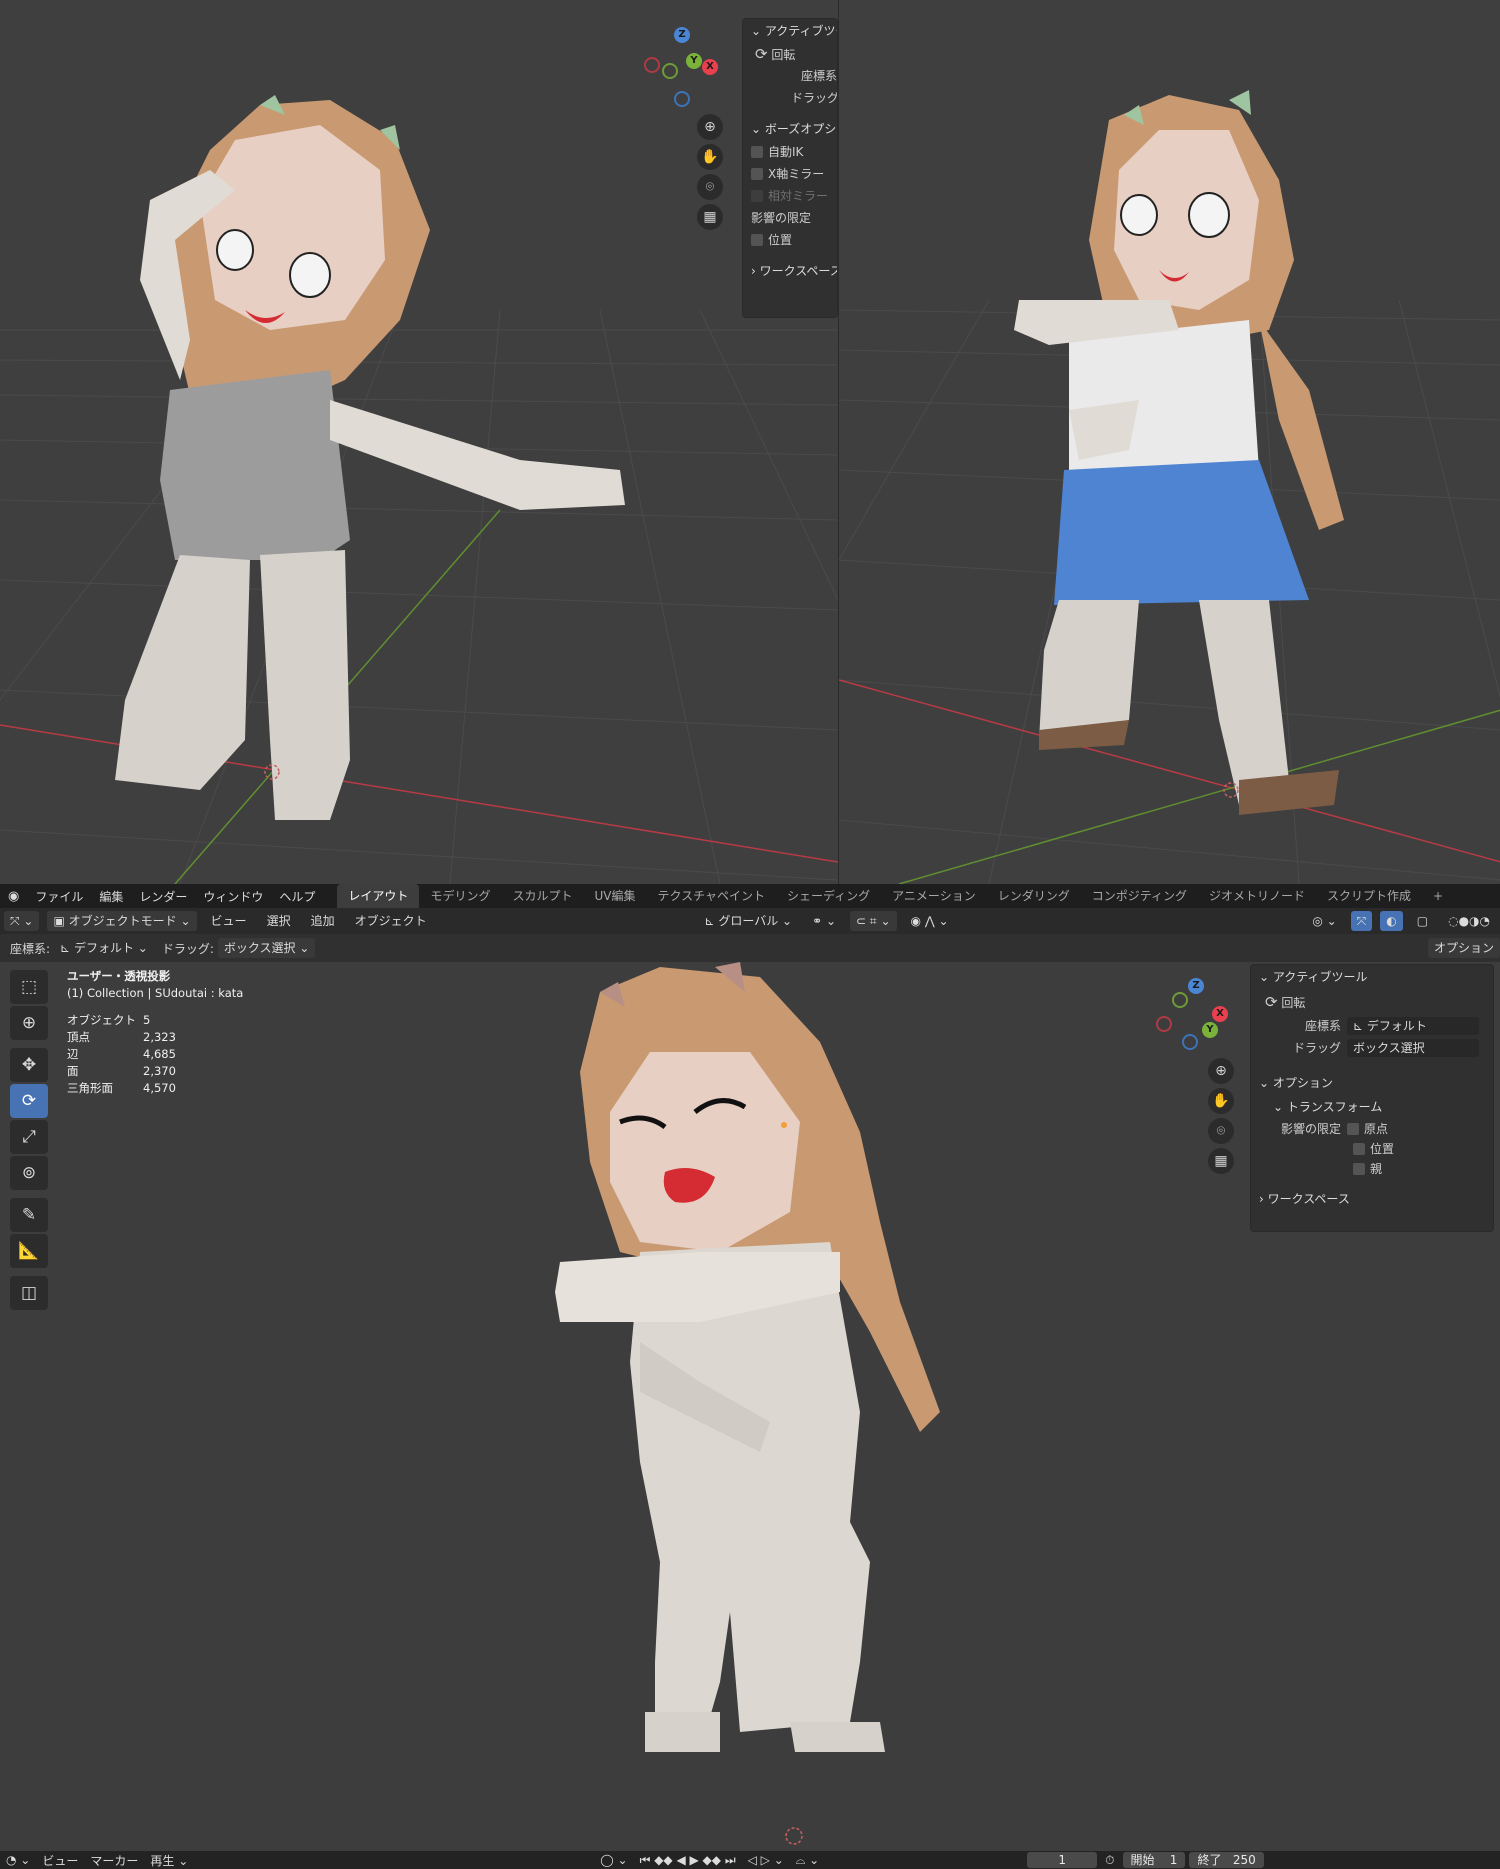 Image resolution: width=1500 pixels, height=1869 pixels. What do you see at coordinates (391, 921) in the screenshot?
I see `menu-object: オブジェクト` at bounding box center [391, 921].